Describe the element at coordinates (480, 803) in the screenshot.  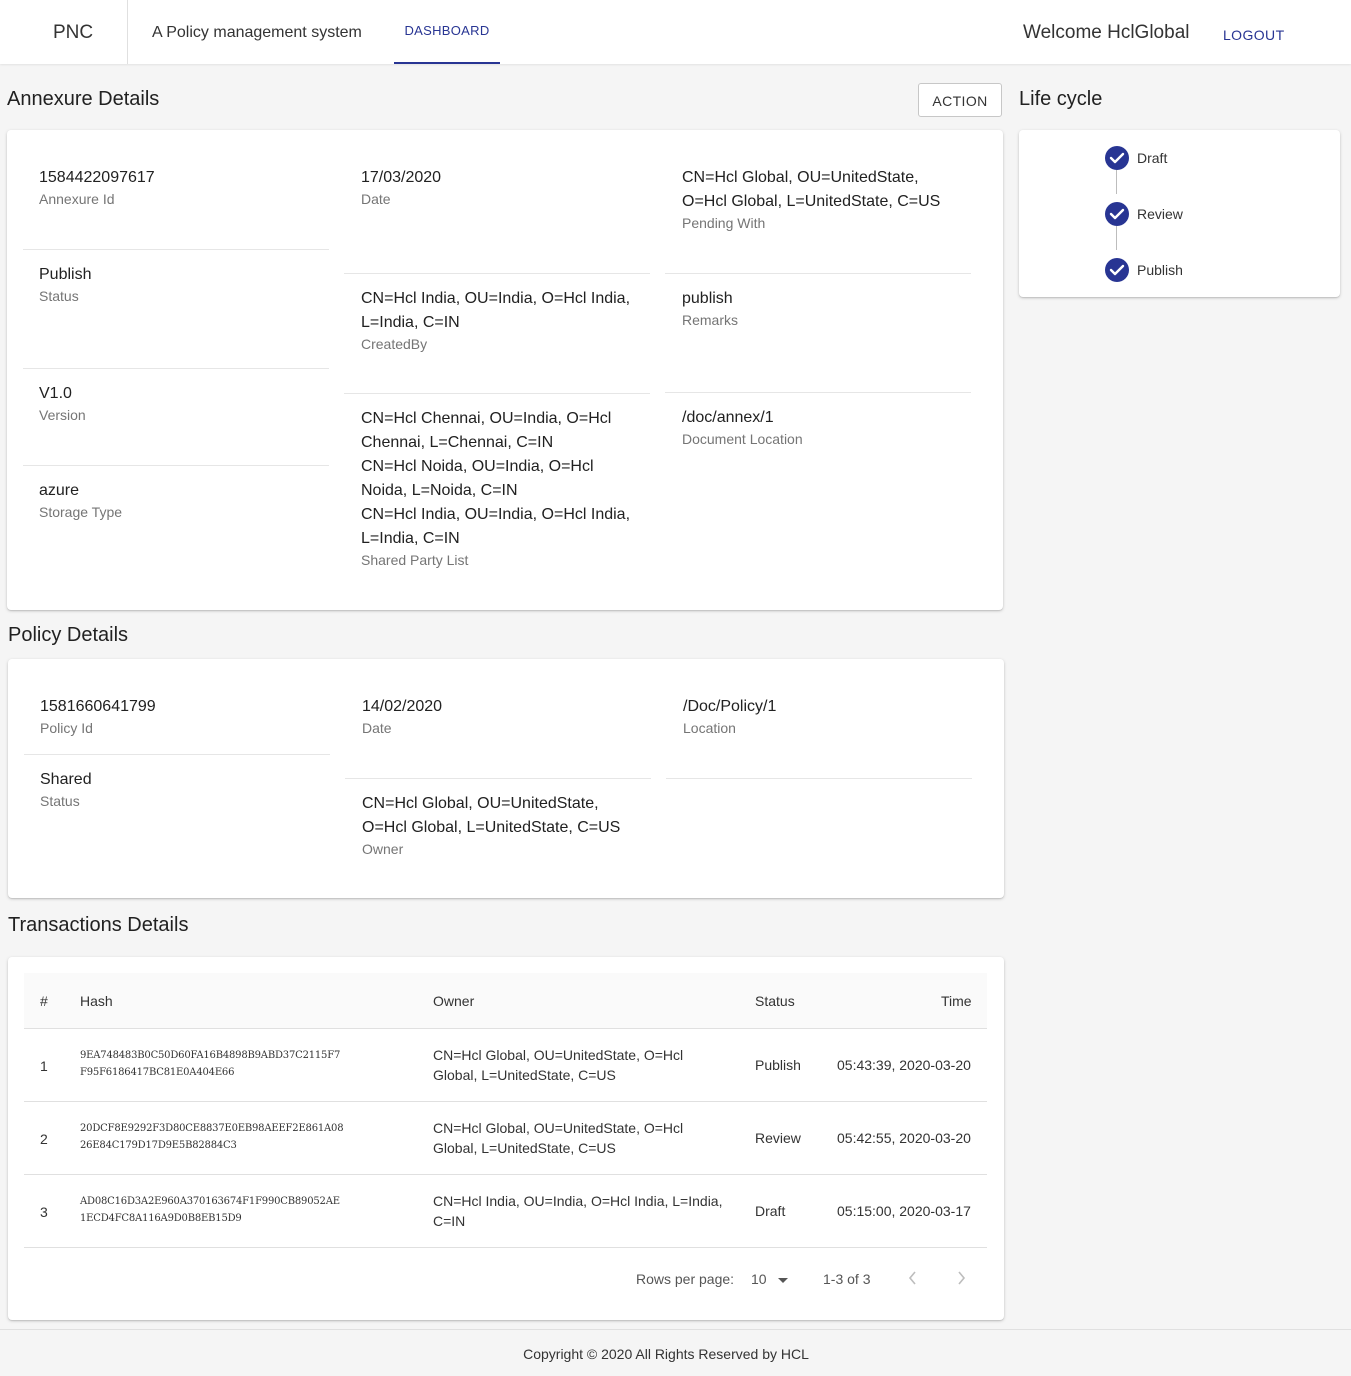
I see `policy-owner-value-line: CN=Hcl Global, OU=UnitedState,` at that location.